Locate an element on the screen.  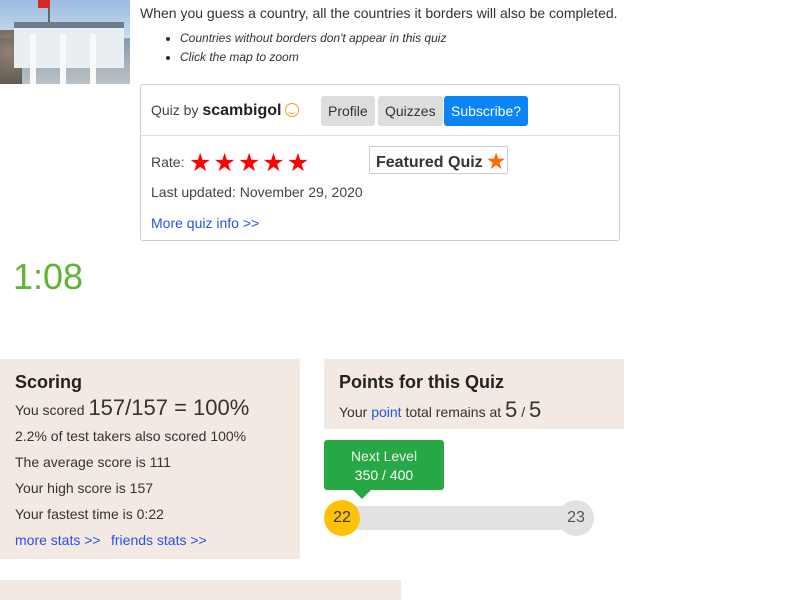
point-link: point is located at coordinates (386, 412).